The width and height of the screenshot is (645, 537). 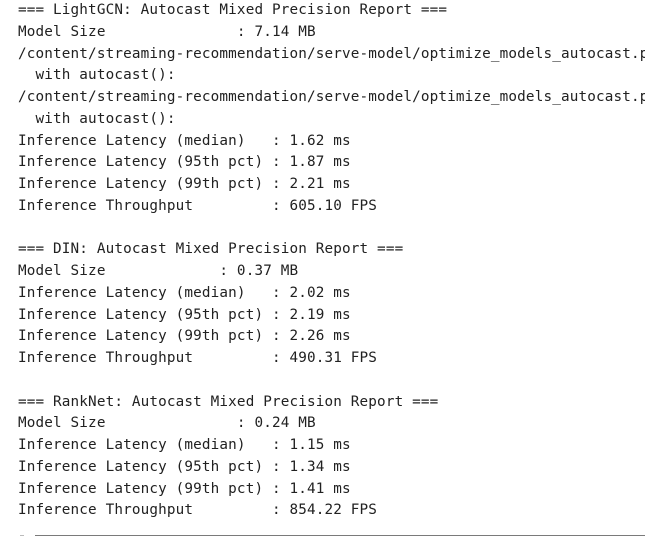 What do you see at coordinates (167, 31) in the screenshot?
I see `output-line: Model Size : 7.14 MB` at bounding box center [167, 31].